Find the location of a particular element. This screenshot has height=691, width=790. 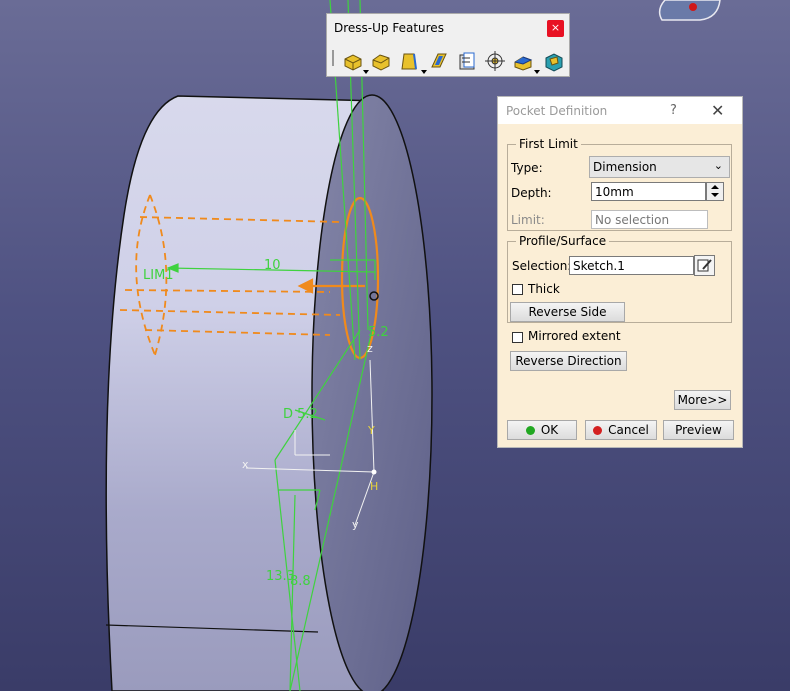

thick-checkbox is located at coordinates (517, 289).